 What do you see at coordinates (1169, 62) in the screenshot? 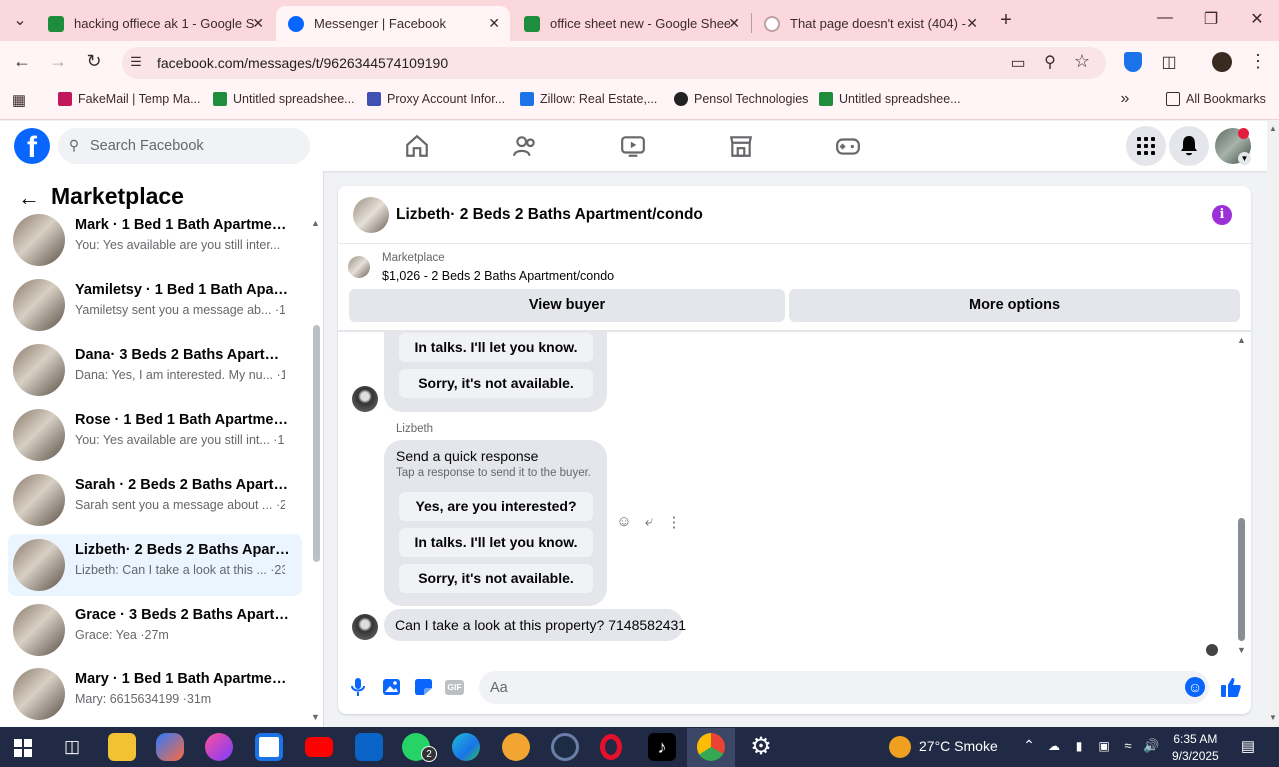
I see `extensions-icon: ◫` at bounding box center [1169, 62].